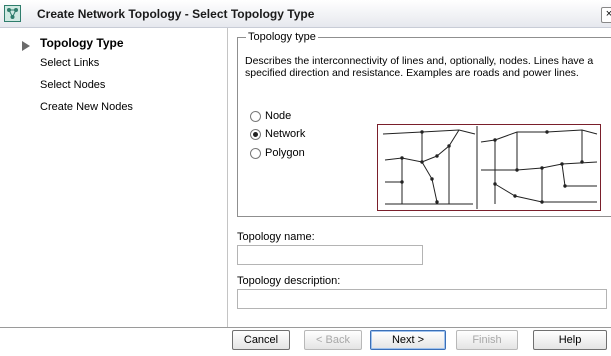  I want to click on button-bar-divider, so click(305, 327).